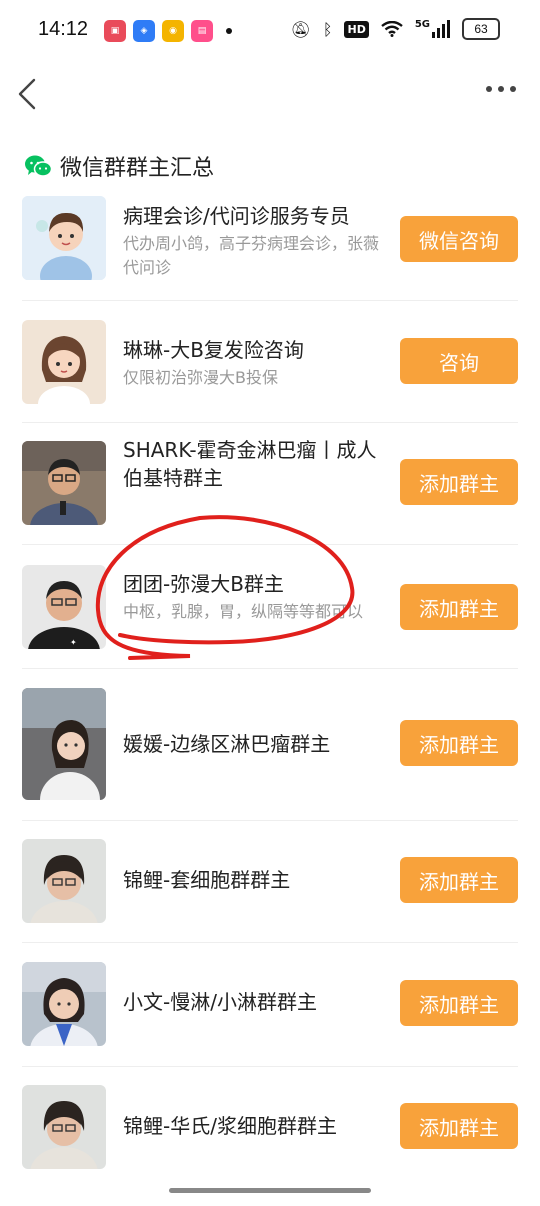  I want to click on list-item: 琳琳-大B复发险咨询 仅限初治弥漫大B投保 咨询, so click(270, 361).